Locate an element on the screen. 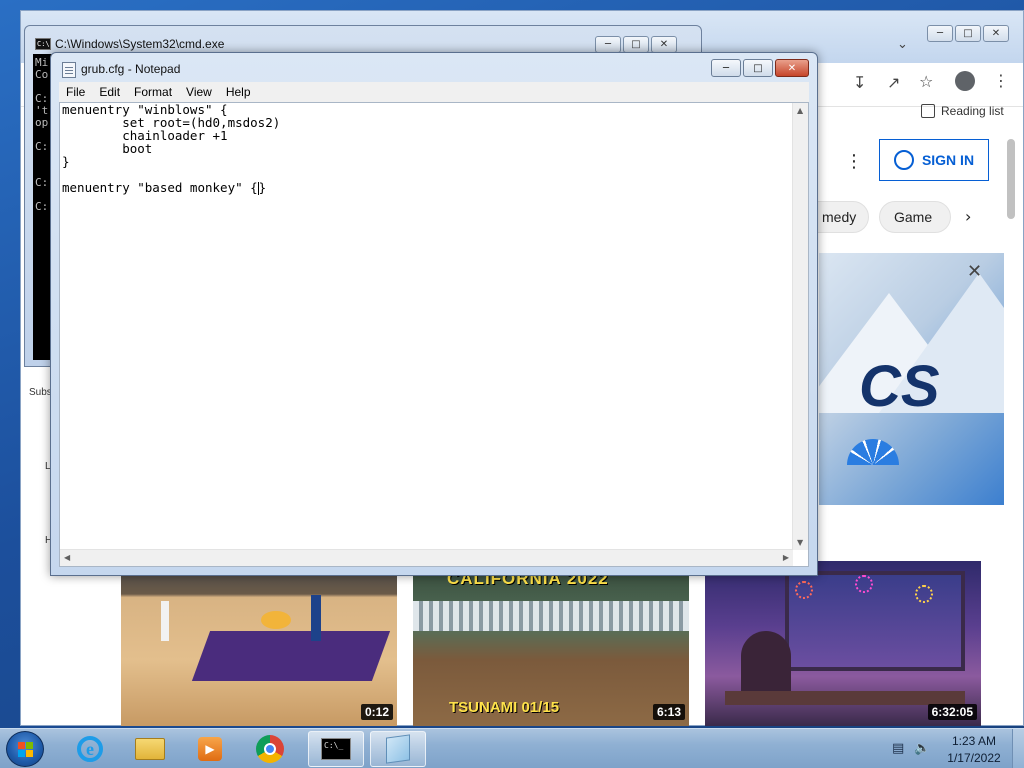  taskbar: e ▶ C:\_ ▤ 🔈 1:23 AM 1/17/2022 is located at coordinates (512, 748).